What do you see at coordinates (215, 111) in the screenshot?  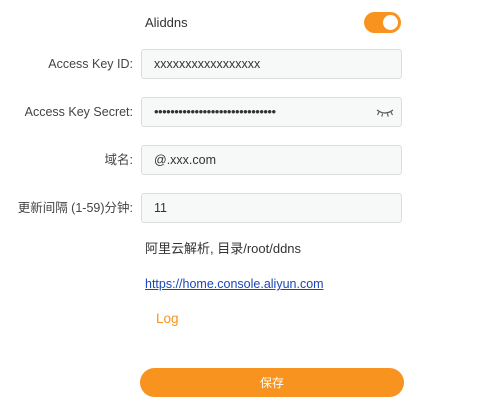 I see `access-key-secret-masked-value: ••••••••••••••••••••••••••••••` at bounding box center [215, 111].